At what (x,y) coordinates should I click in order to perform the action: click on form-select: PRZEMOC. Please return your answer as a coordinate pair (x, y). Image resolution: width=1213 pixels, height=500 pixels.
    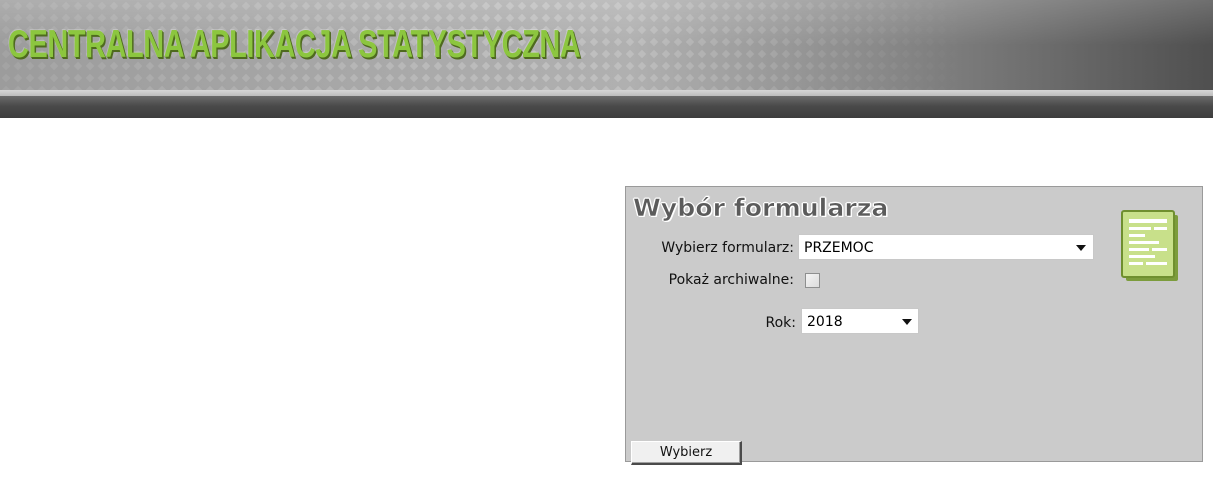
    Looking at the image, I should click on (946, 247).